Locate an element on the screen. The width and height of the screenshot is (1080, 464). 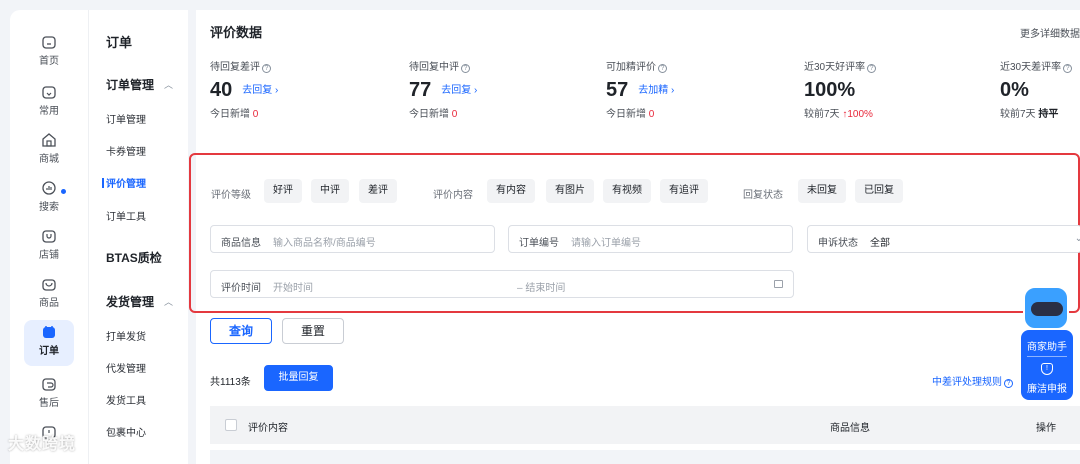
review-content-label: 评价内容 is located at coordinates (453, 195).